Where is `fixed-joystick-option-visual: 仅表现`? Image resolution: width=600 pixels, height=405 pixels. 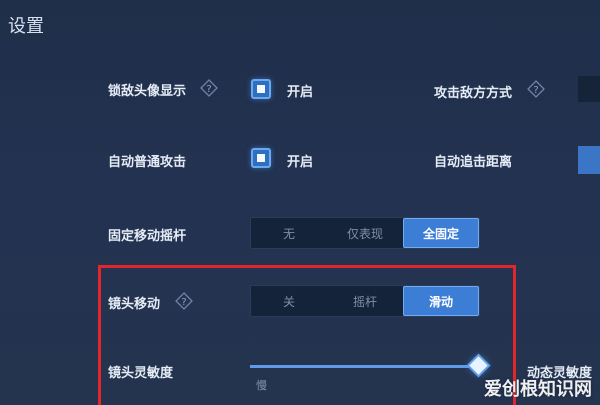 fixed-joystick-option-visual: 仅表现 is located at coordinates (365, 233).